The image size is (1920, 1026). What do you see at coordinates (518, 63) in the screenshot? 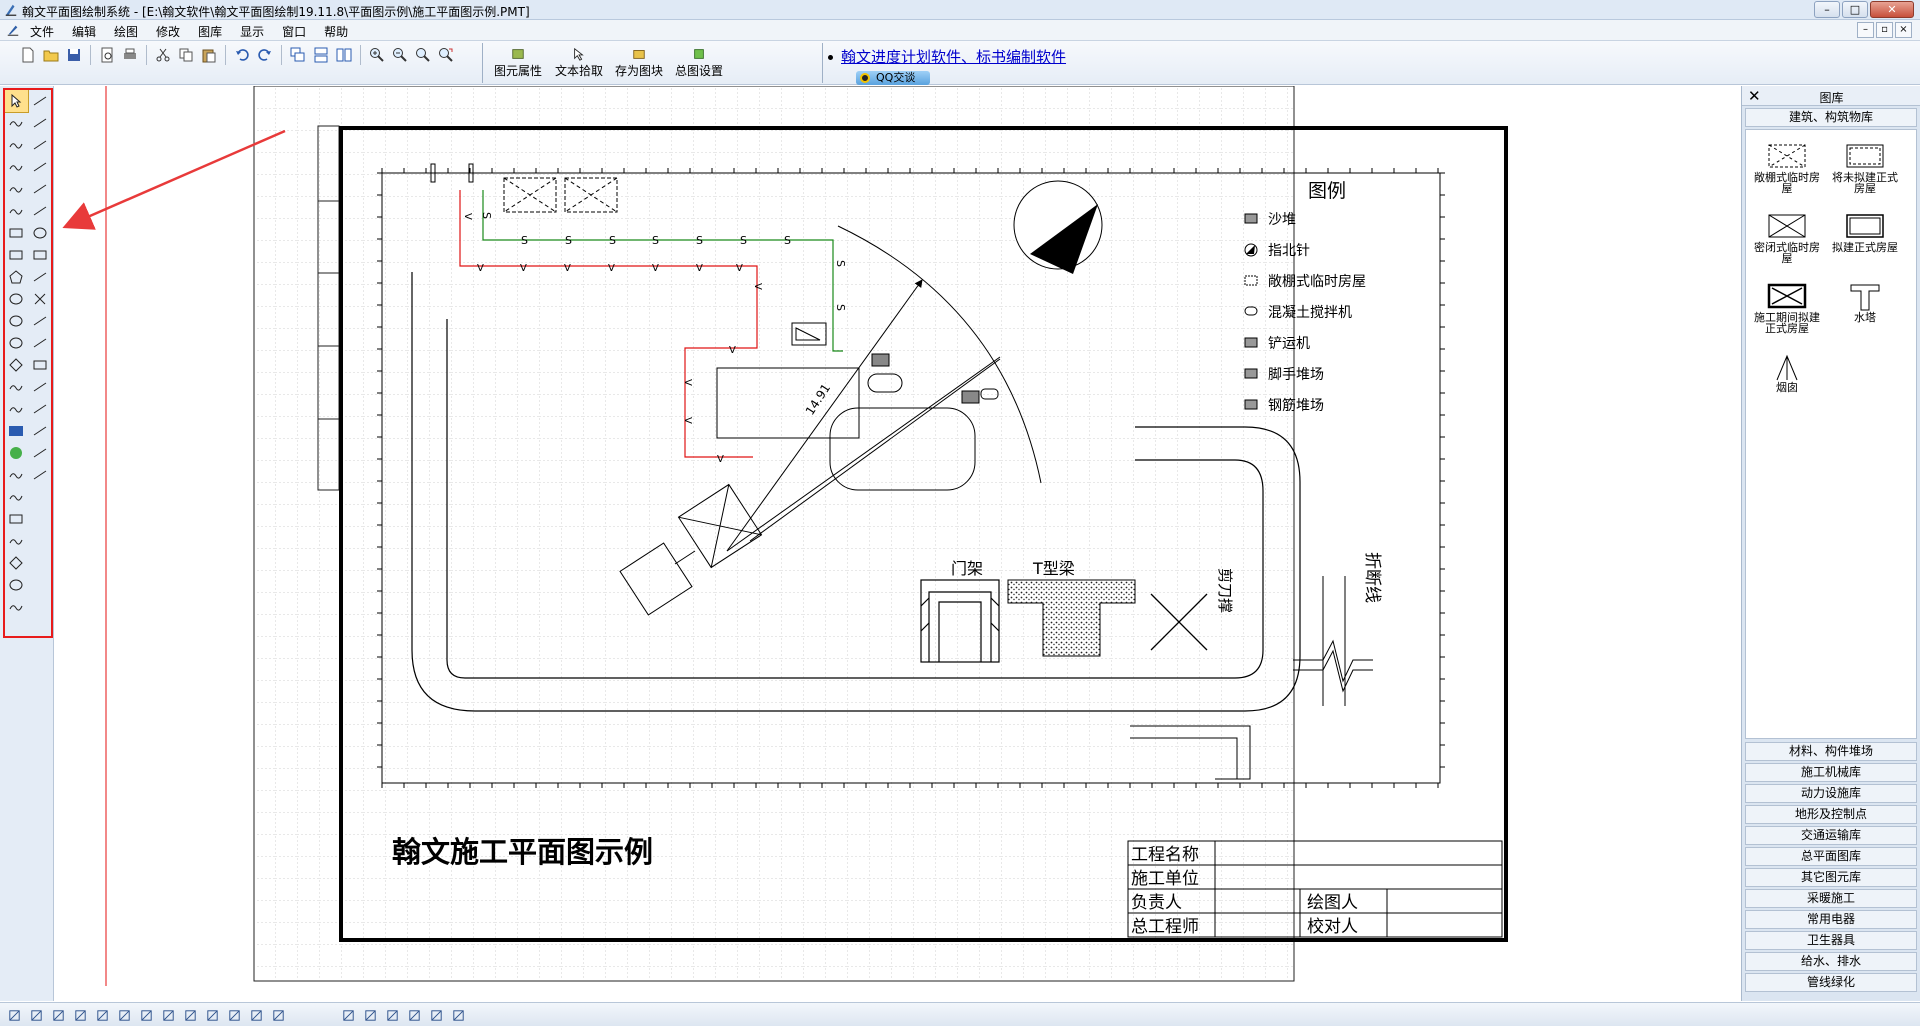
I see `element-properties-button: 图元属性` at bounding box center [518, 63].